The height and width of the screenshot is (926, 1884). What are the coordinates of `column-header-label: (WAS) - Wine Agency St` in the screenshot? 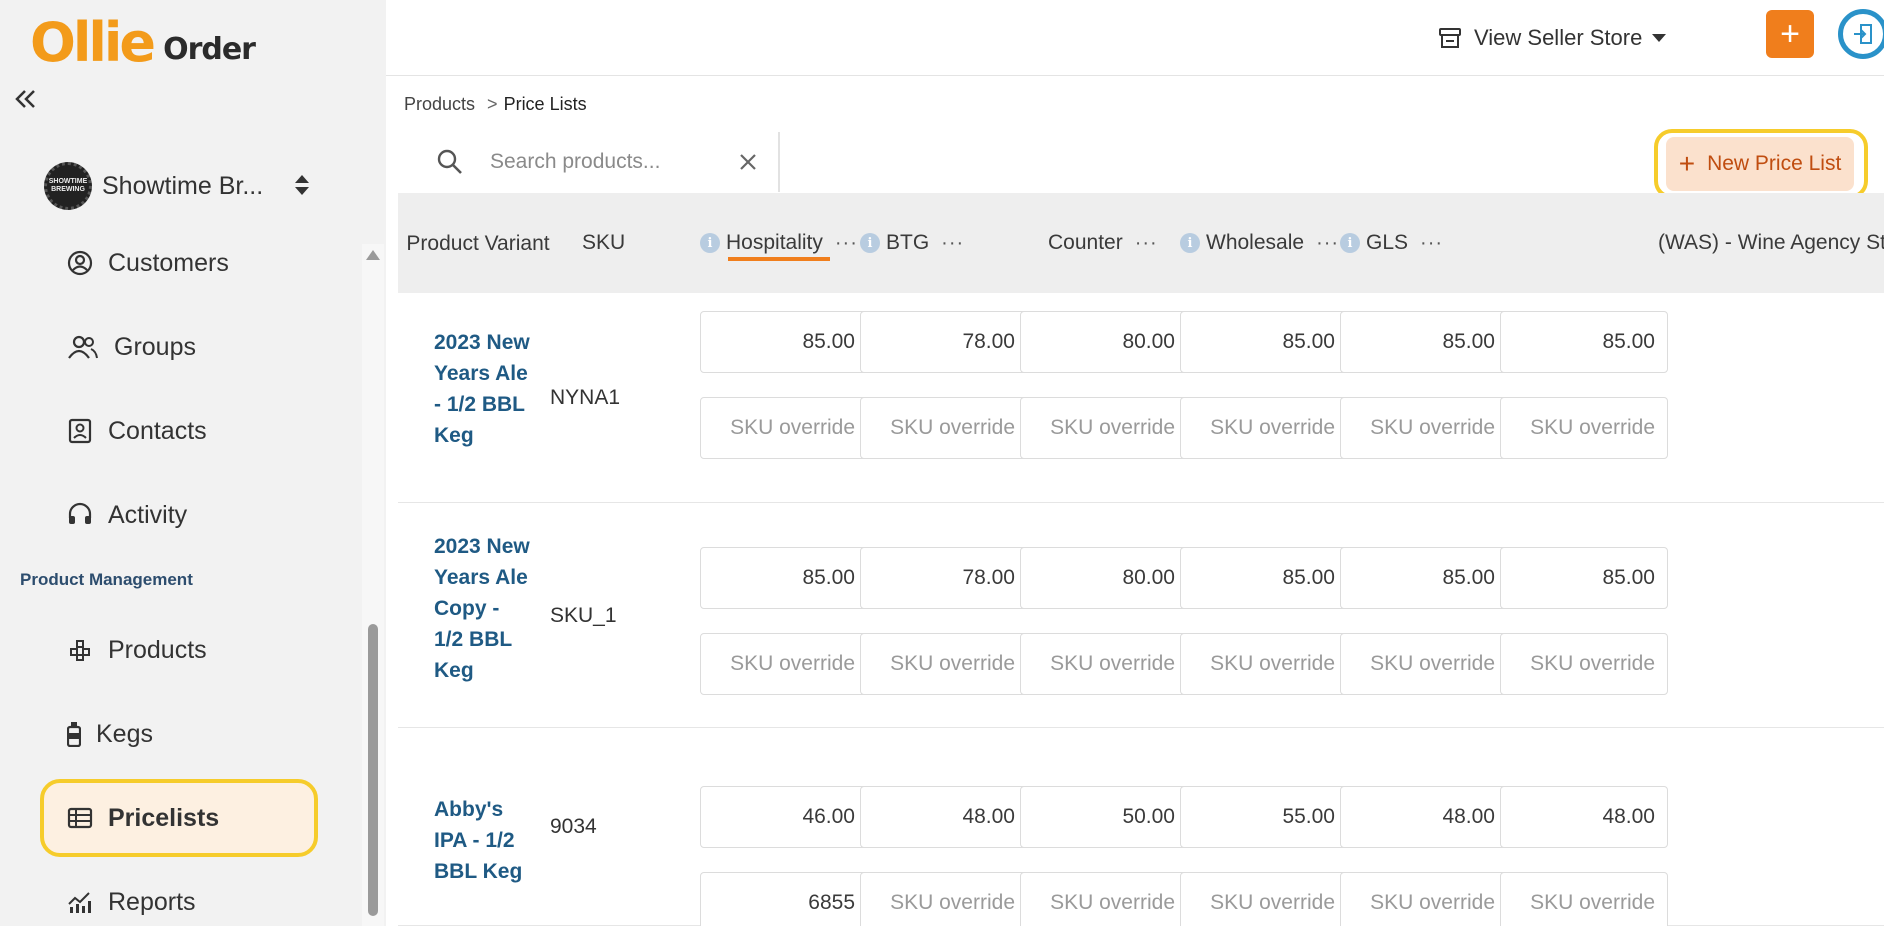 It's located at (1771, 242).